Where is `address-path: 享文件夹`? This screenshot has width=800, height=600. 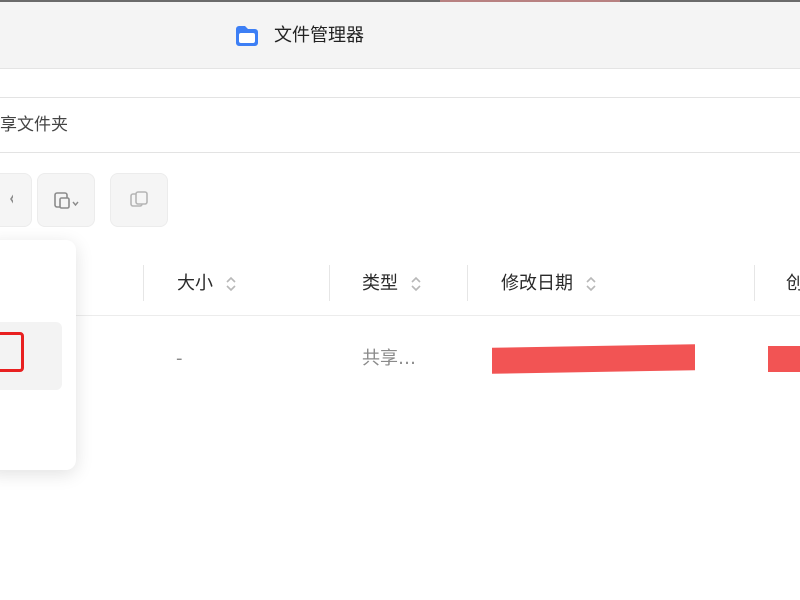
address-path: 享文件夹 is located at coordinates (34, 125).